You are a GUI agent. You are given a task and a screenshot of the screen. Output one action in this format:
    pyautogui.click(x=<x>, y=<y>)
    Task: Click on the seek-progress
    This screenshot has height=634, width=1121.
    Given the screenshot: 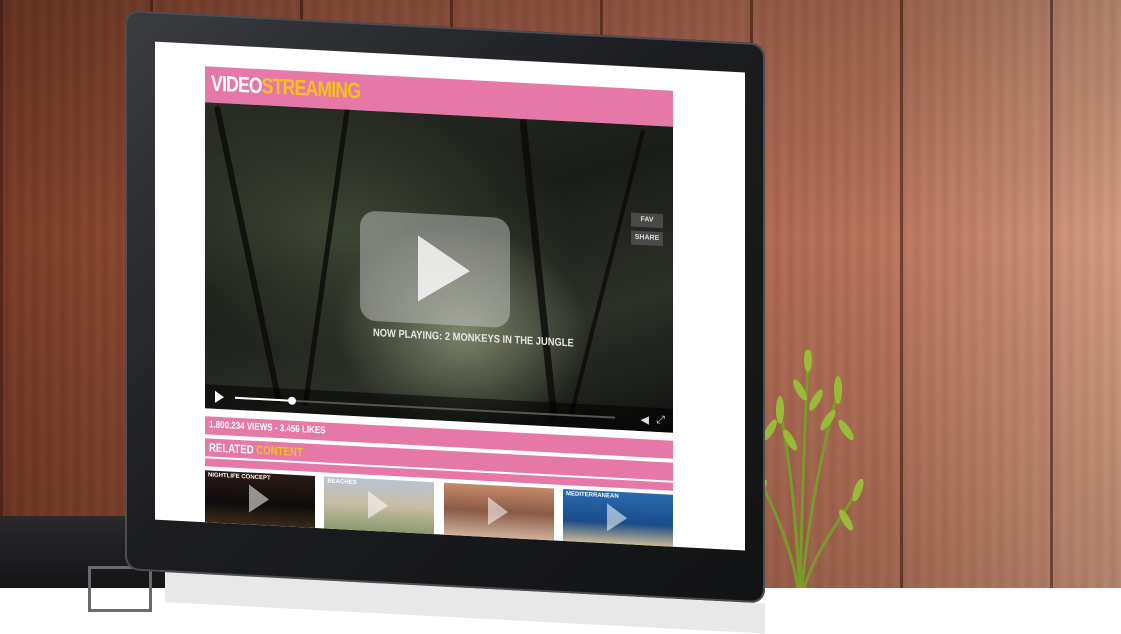 What is the action you would take?
    pyautogui.click(x=263, y=399)
    